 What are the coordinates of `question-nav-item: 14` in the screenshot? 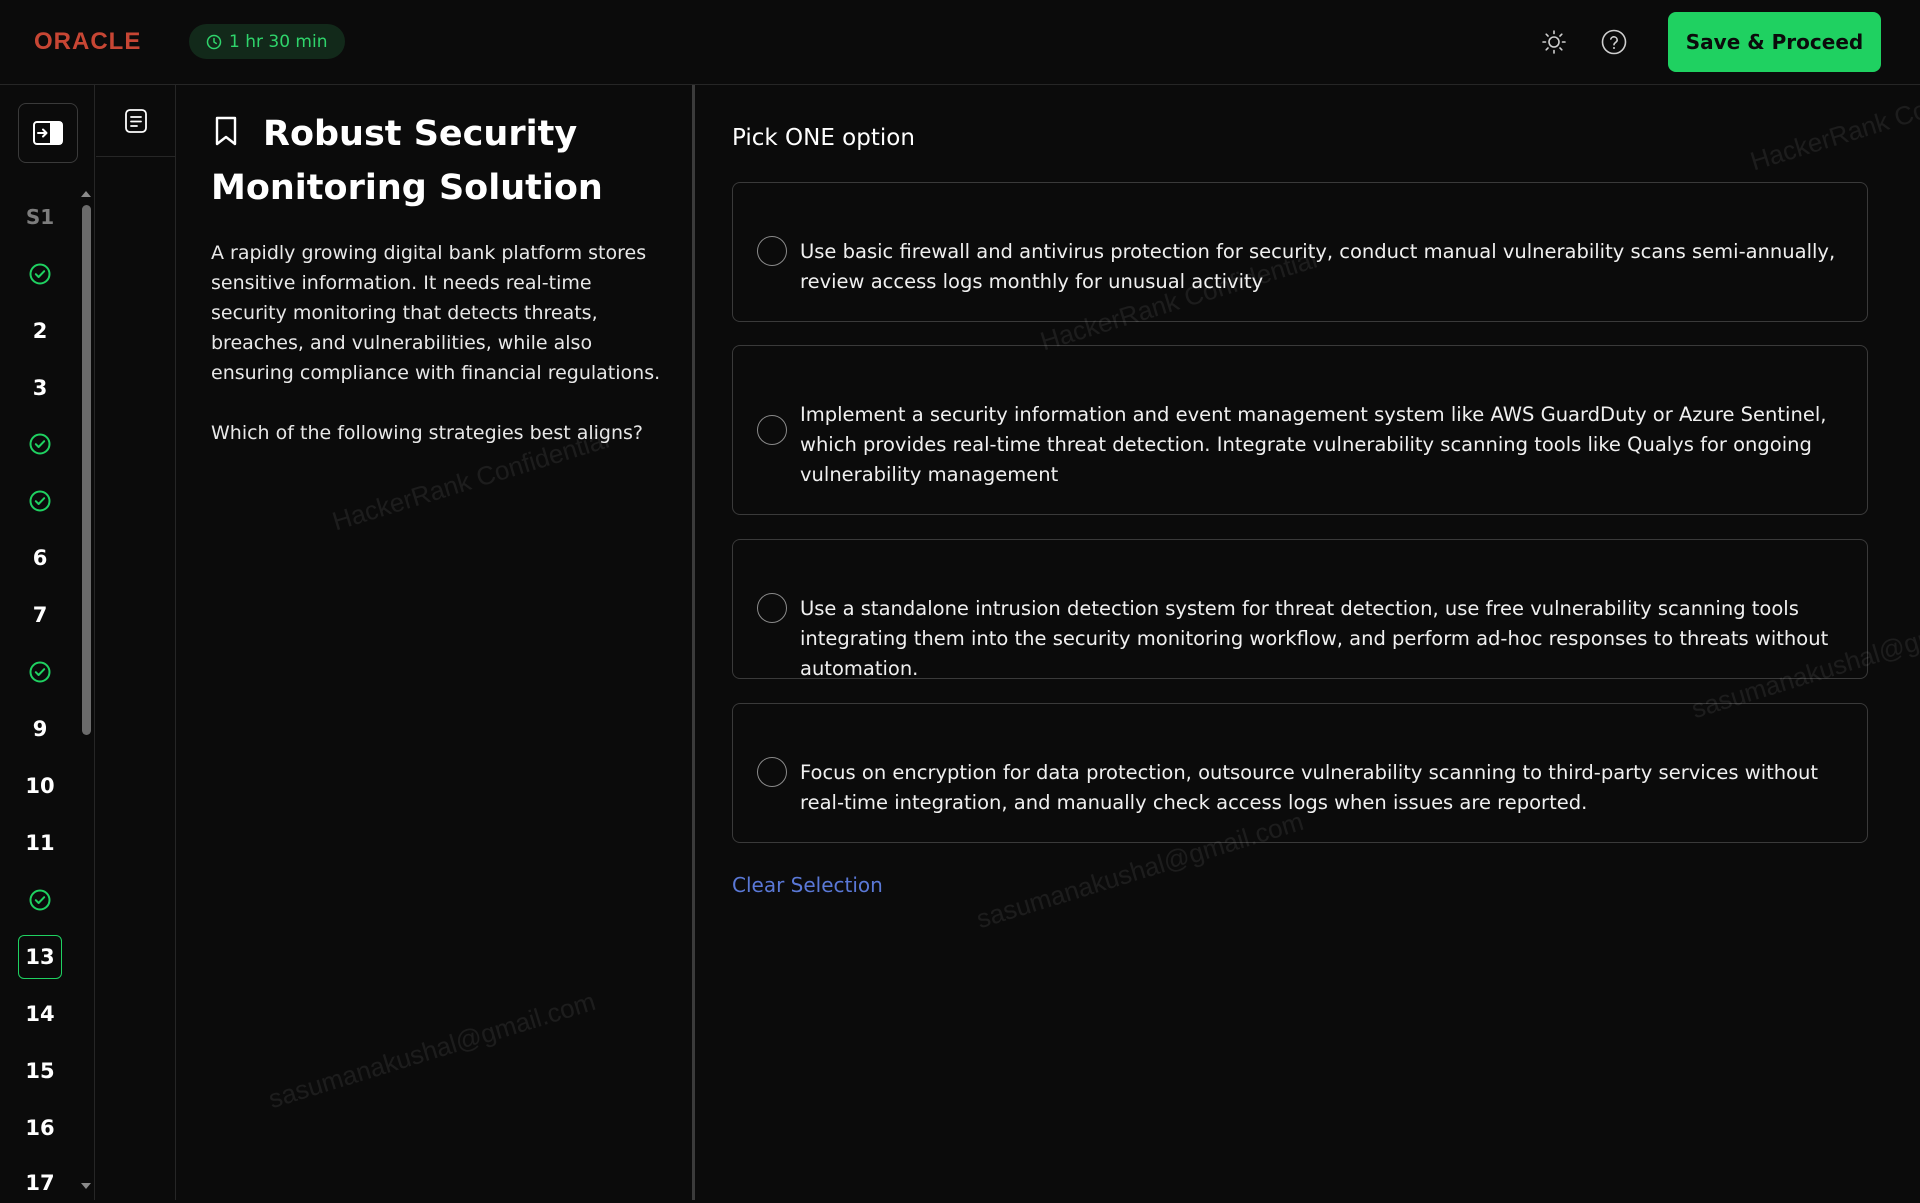 It's located at (40, 1014).